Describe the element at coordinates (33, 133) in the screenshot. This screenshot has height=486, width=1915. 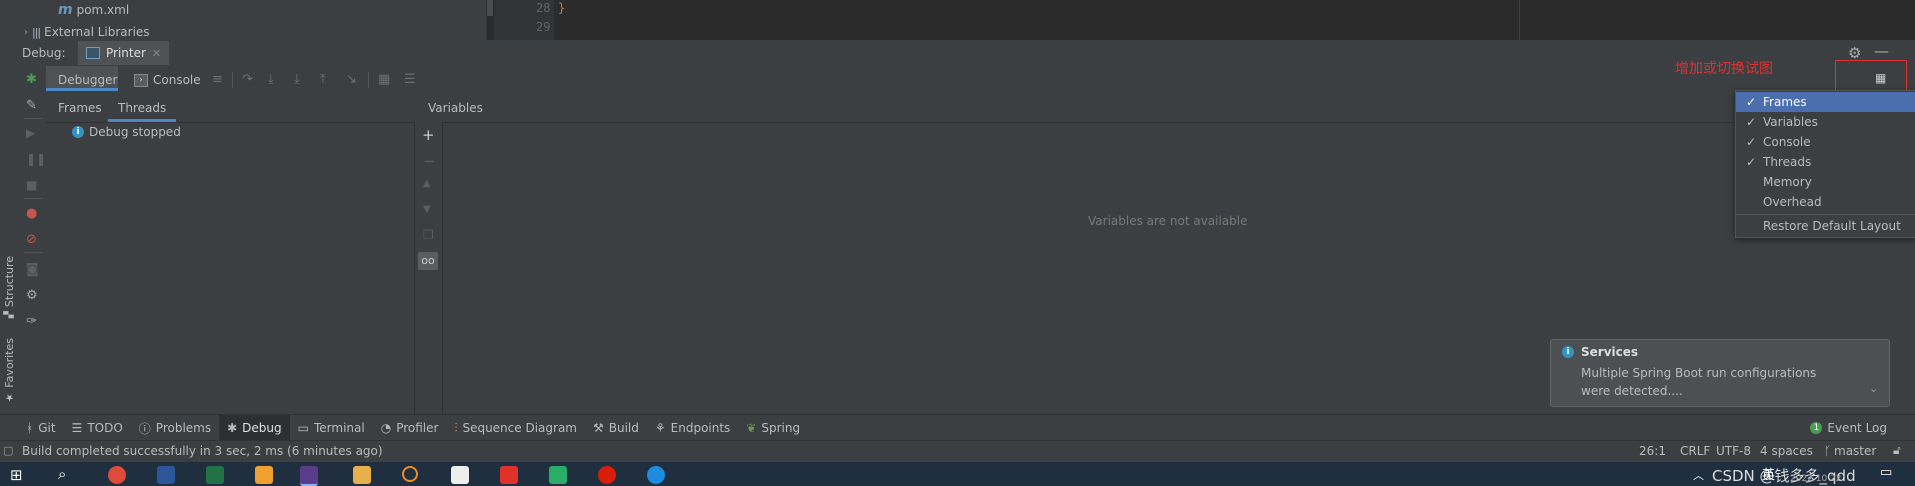
I see `resume-icon: ▶` at that location.